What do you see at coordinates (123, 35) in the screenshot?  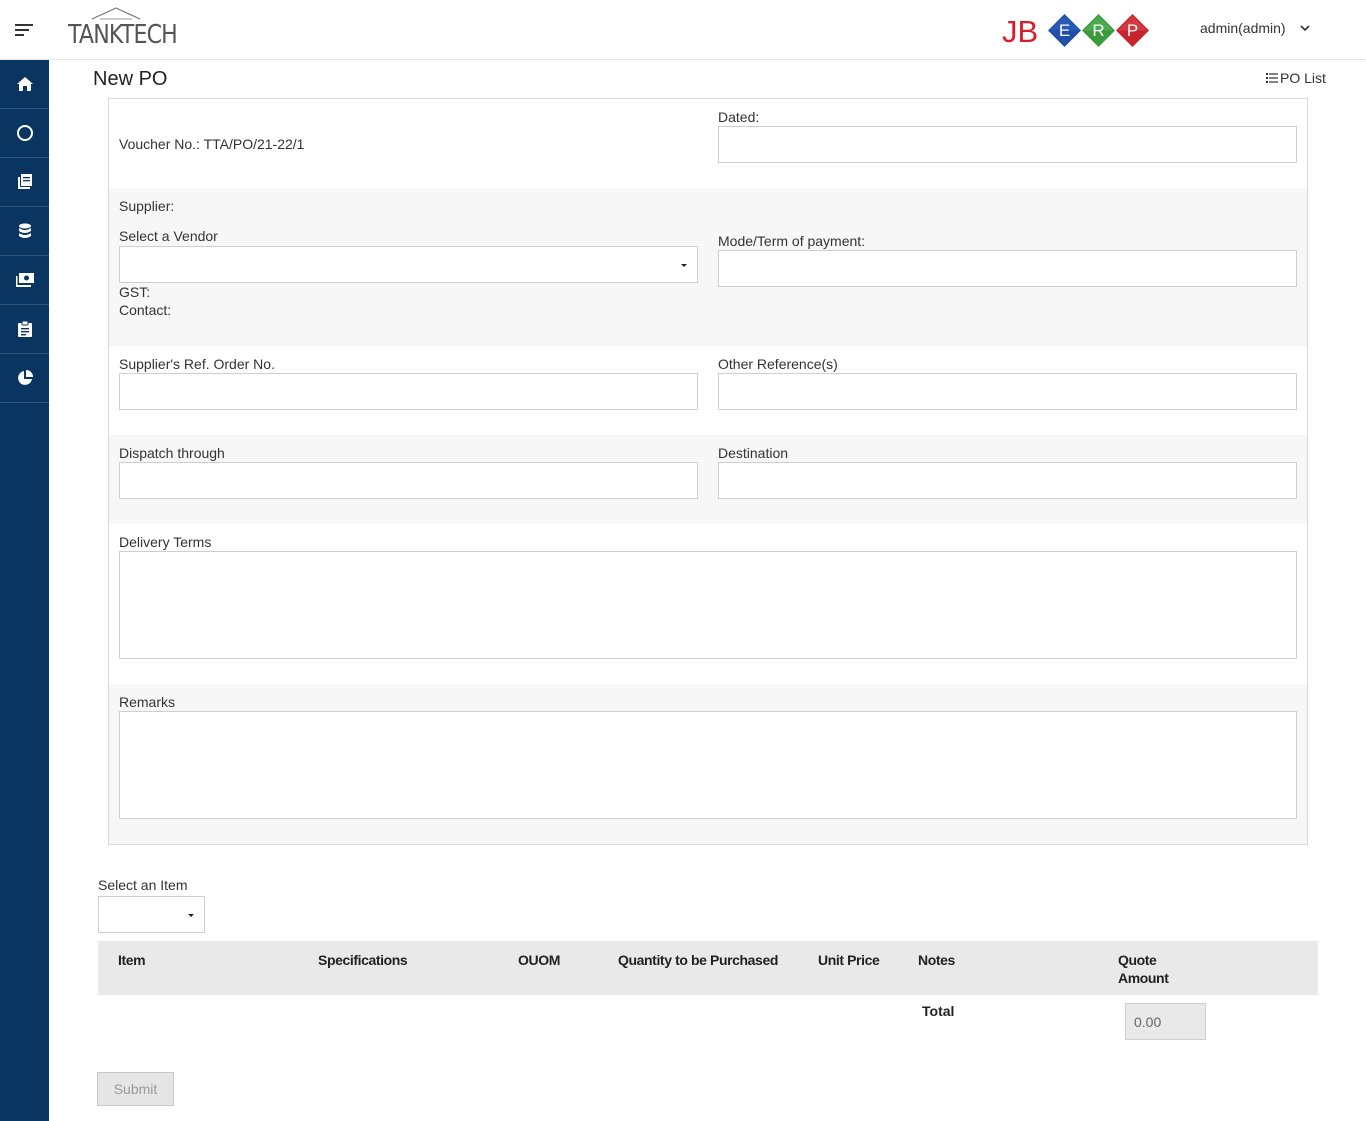 I see `brand-name: TANKTECH` at bounding box center [123, 35].